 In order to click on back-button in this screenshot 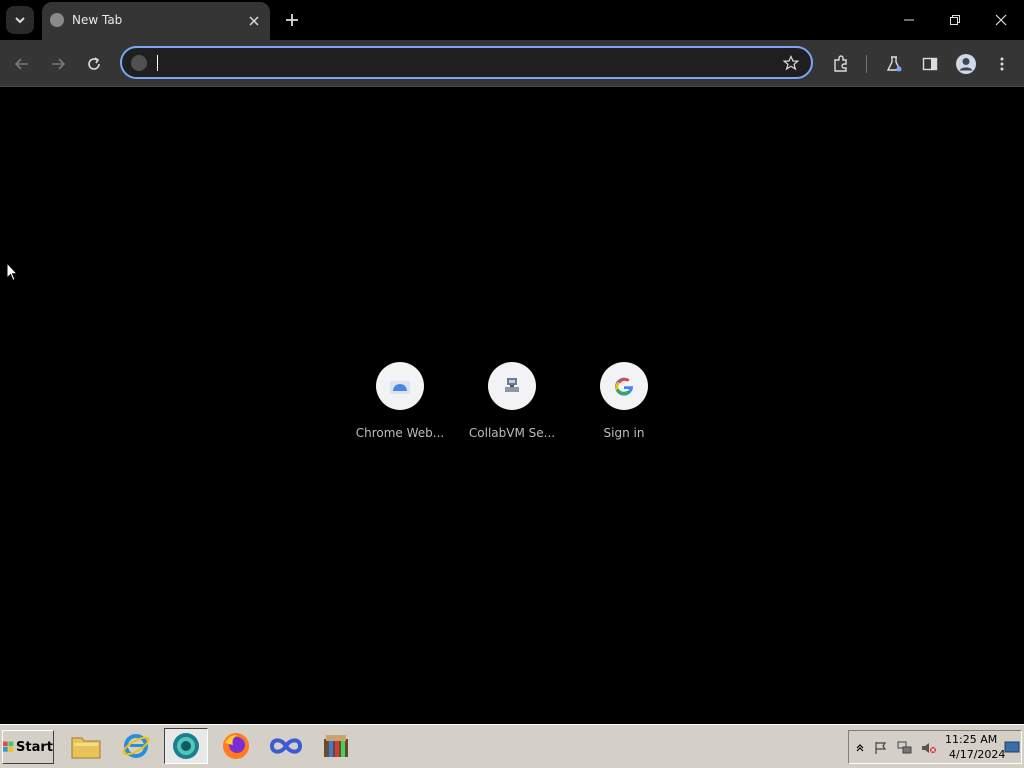, I will do `click(22, 64)`.